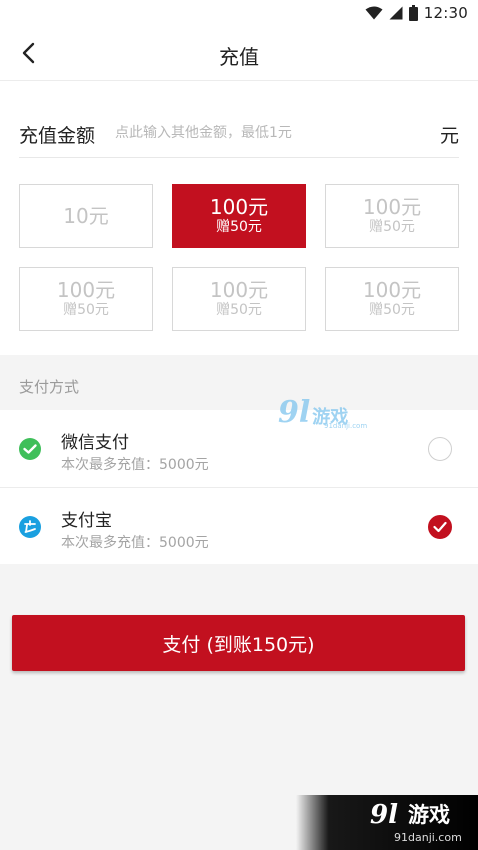  I want to click on option-amount: 10元, so click(86, 216).